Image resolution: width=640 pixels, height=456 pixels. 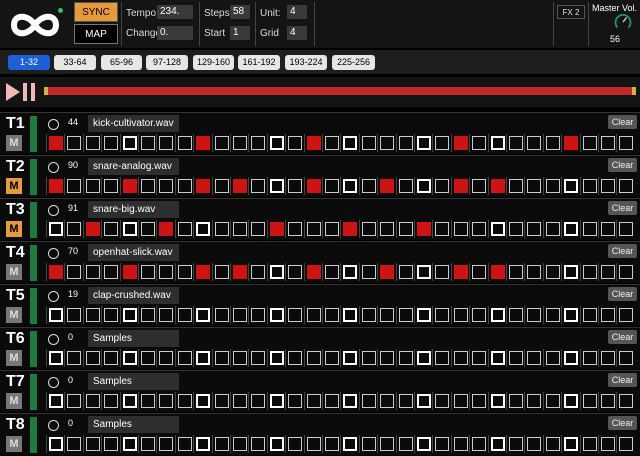 I want to click on sample-selector: Samples, so click(x=133, y=338).